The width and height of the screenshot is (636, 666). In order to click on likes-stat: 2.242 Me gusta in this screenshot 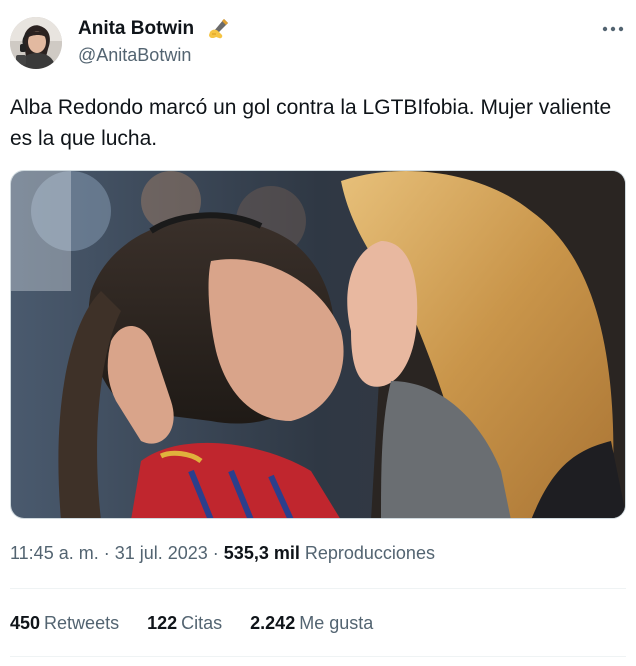, I will do `click(311, 623)`.